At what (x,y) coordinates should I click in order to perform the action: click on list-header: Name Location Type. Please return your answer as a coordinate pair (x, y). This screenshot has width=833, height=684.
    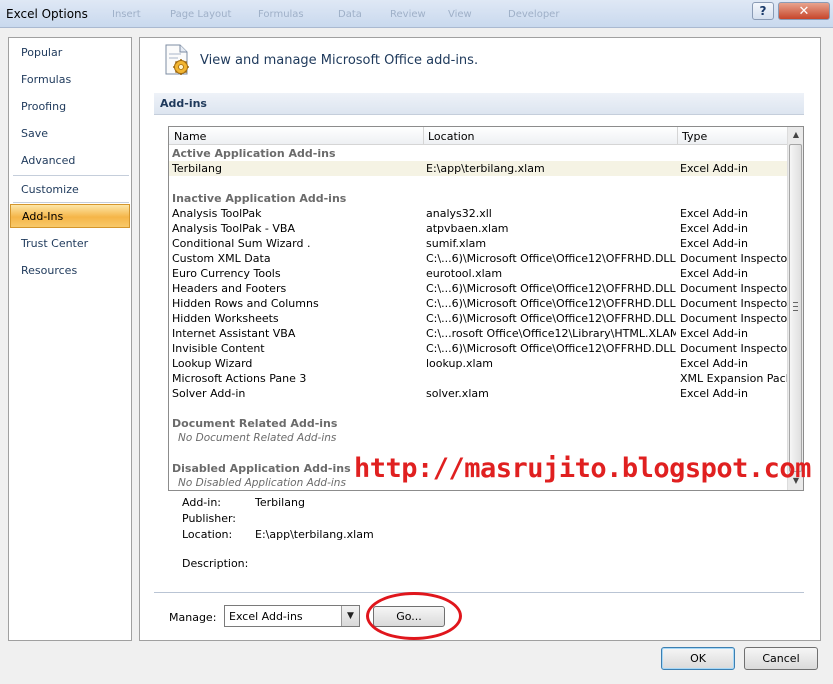
    Looking at the image, I should click on (479, 136).